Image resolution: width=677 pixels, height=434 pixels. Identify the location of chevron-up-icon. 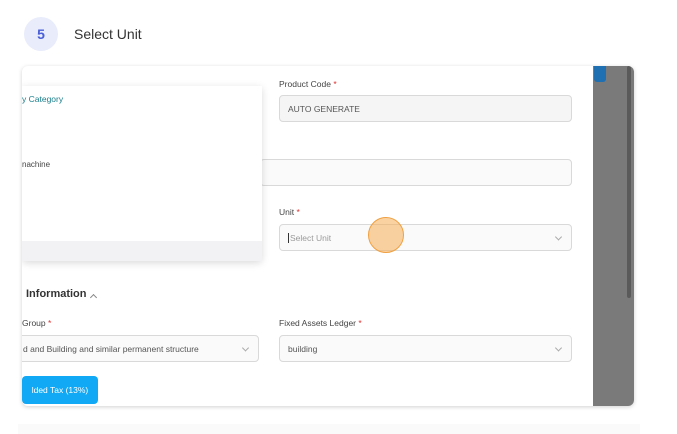
(93, 297).